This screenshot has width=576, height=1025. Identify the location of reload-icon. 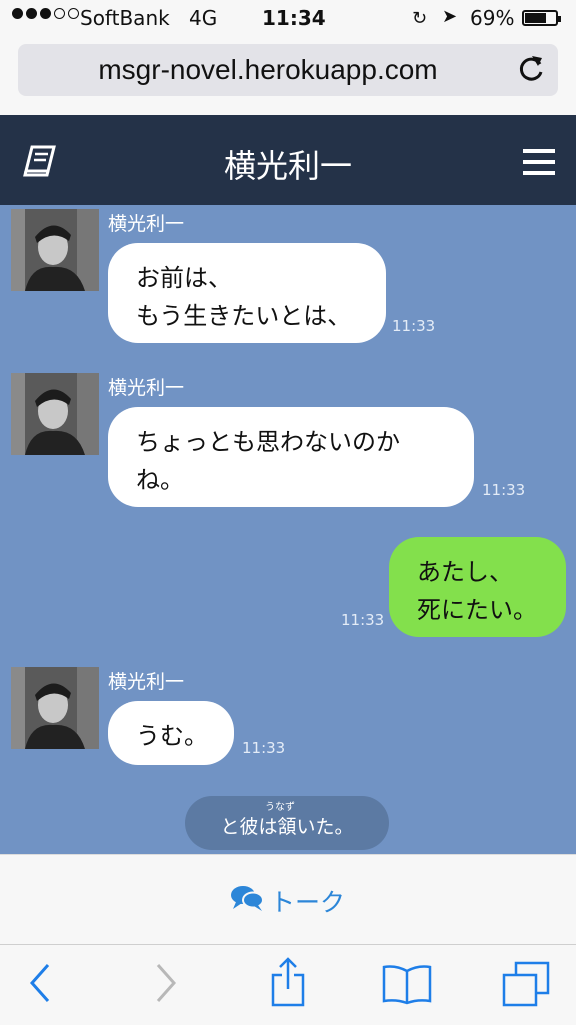
(532, 70).